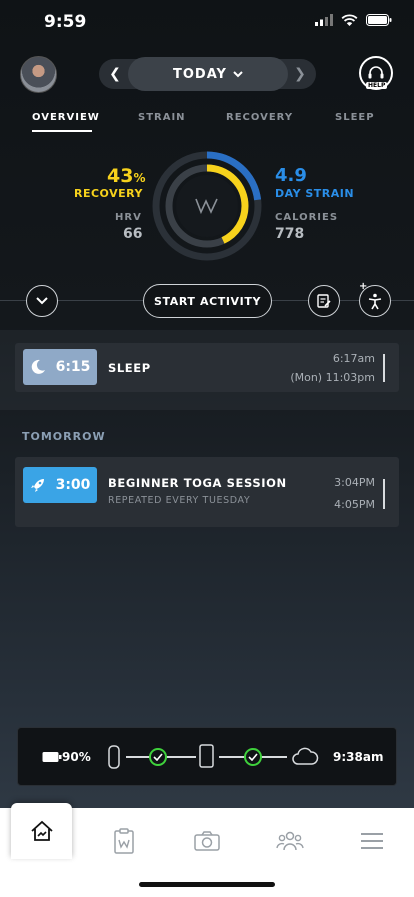 The height and width of the screenshot is (897, 414). I want to click on prev-day-button: ❮, so click(115, 74).